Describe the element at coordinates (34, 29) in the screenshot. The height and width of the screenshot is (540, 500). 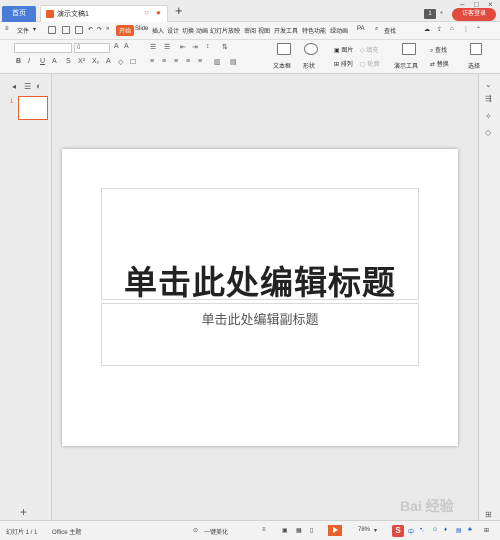
I see `chevron-down-icon: ▾` at that location.